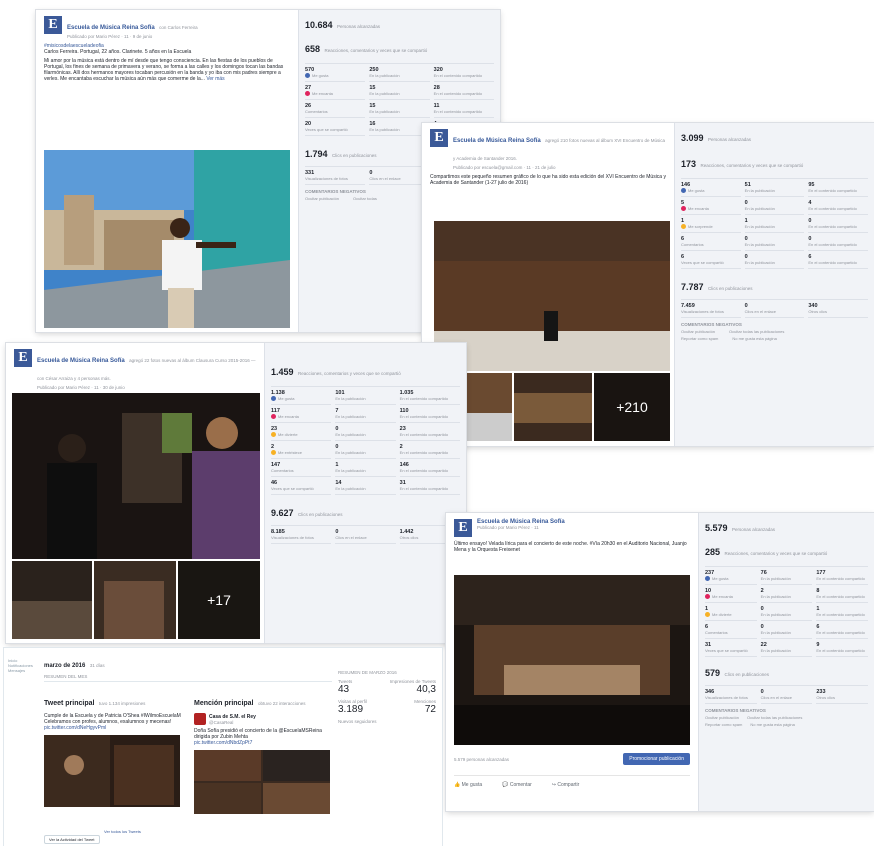  What do you see at coordinates (683, 226) in the screenshot?
I see `wow-icon` at bounding box center [683, 226].